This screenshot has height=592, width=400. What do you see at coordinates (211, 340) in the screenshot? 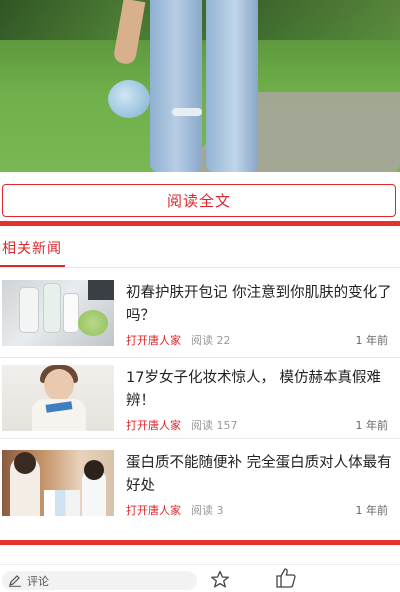
I see `news-read-count: 阅读 22` at bounding box center [211, 340].